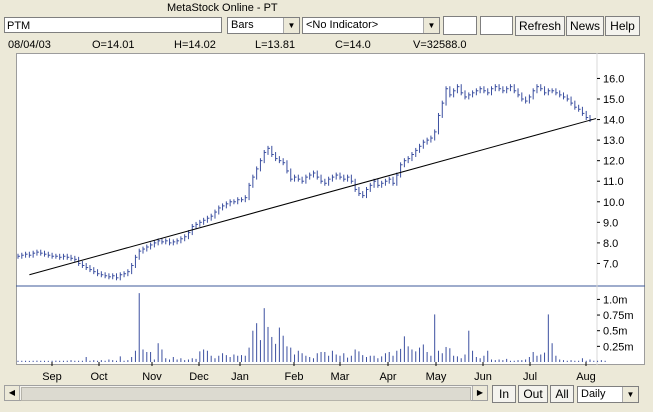 The height and width of the screenshot is (412, 653). I want to click on volume-tick-label: 0.25m, so click(618, 347).